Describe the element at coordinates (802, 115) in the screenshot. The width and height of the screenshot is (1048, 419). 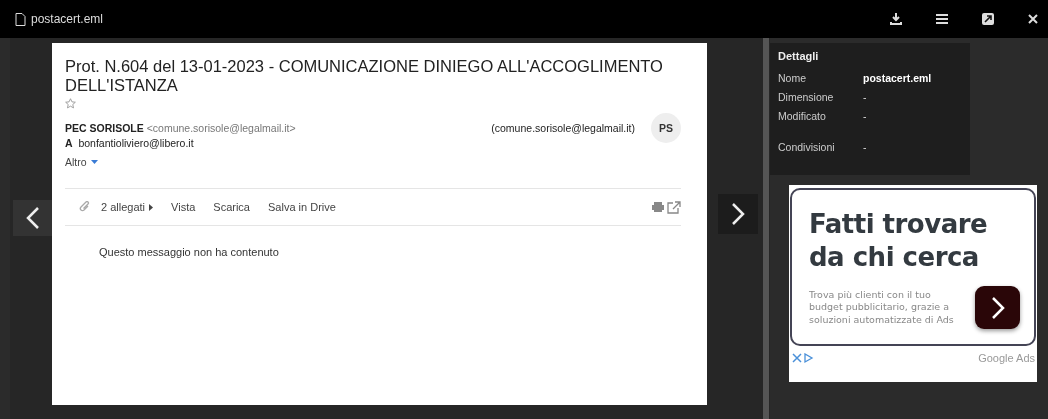
I see `detail-label: Modificato` at that location.